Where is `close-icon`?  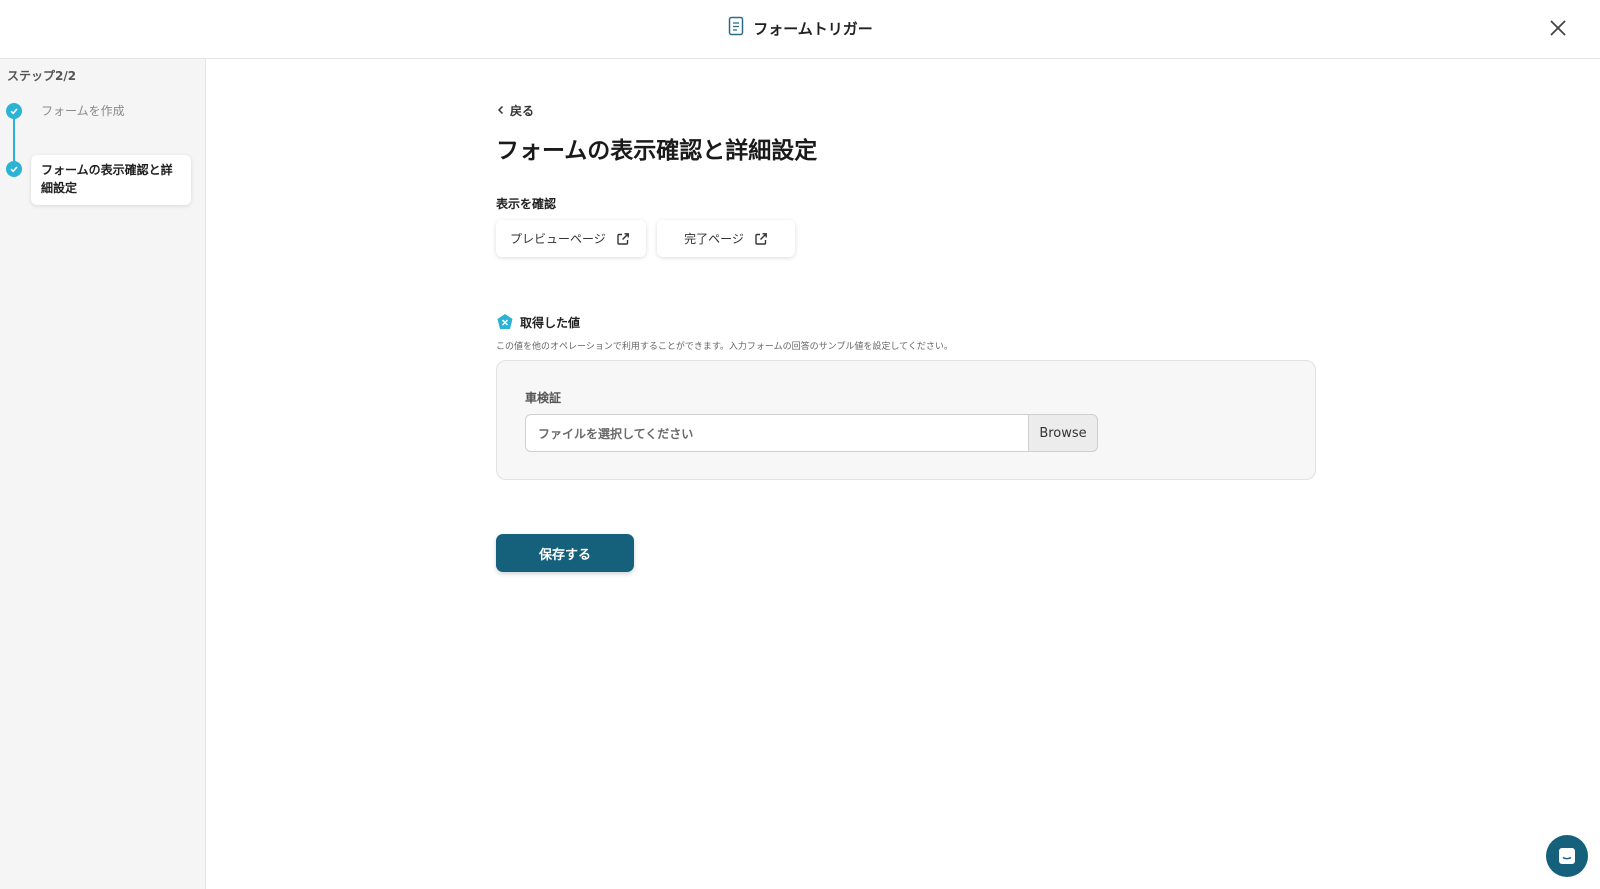
close-icon is located at coordinates (1558, 28).